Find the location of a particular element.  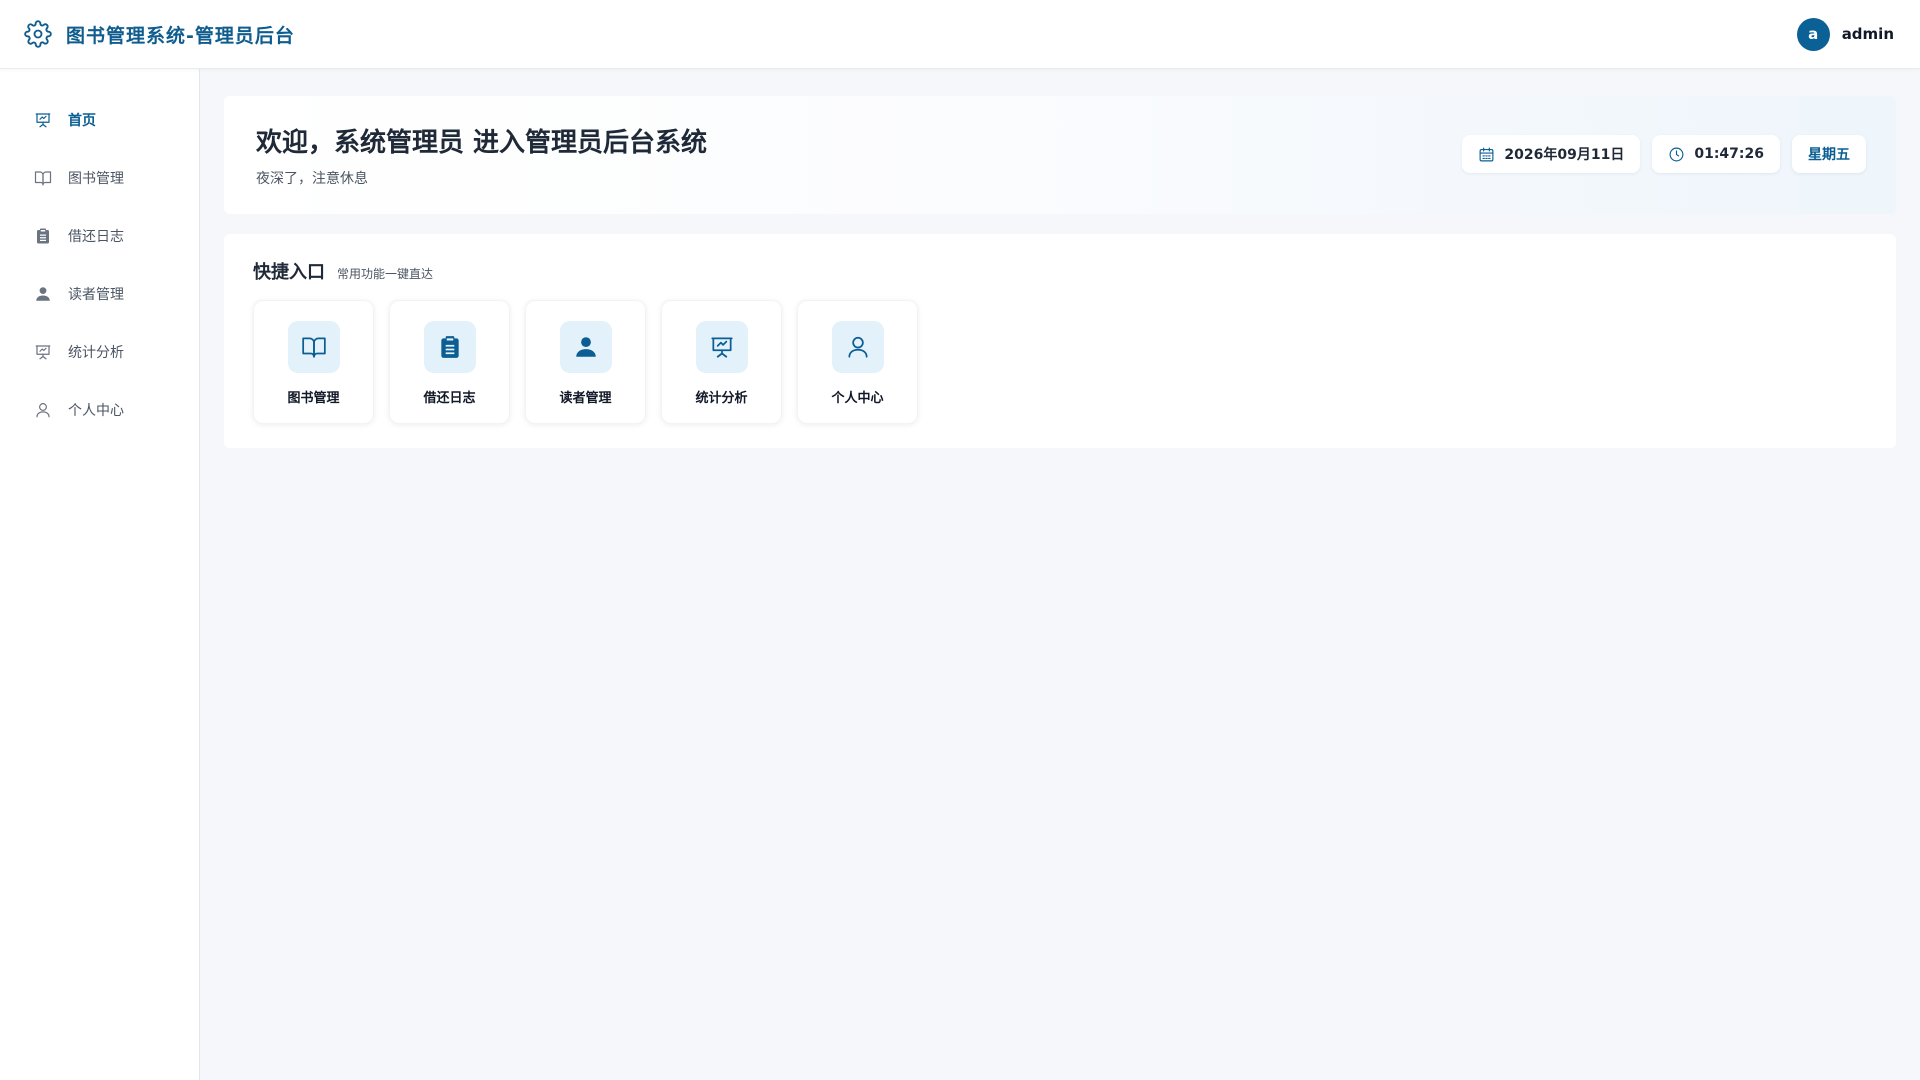

welcome-title: 欢迎，系统管理员 进入管理员后台系统 is located at coordinates (482, 143).